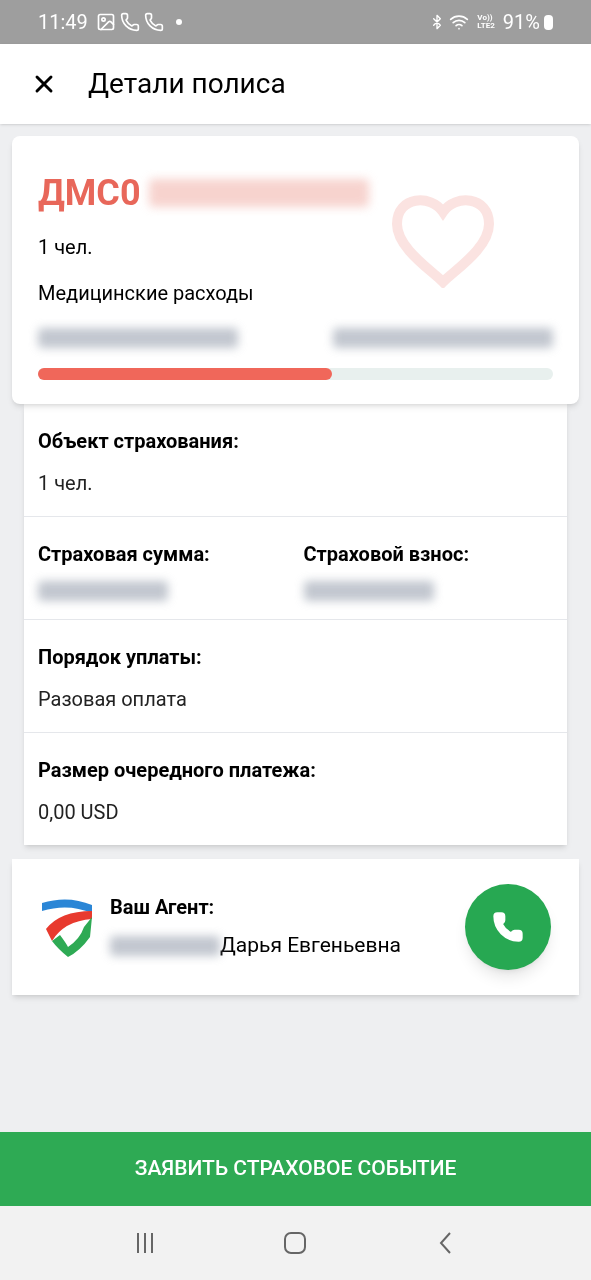 The width and height of the screenshot is (591, 1280). I want to click on report-claim-button: ЗАЯВИТЬ СТРАХОВОЕ СОБЫТИЕ, so click(295, 1169).